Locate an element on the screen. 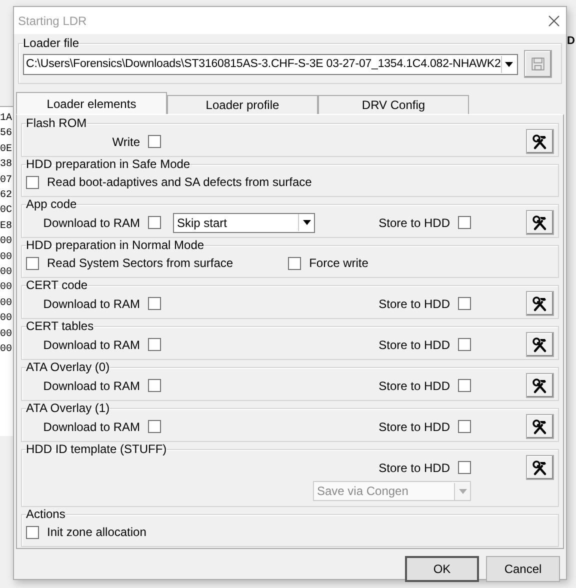 The height and width of the screenshot is (588, 576). group-title: App code is located at coordinates (51, 204).